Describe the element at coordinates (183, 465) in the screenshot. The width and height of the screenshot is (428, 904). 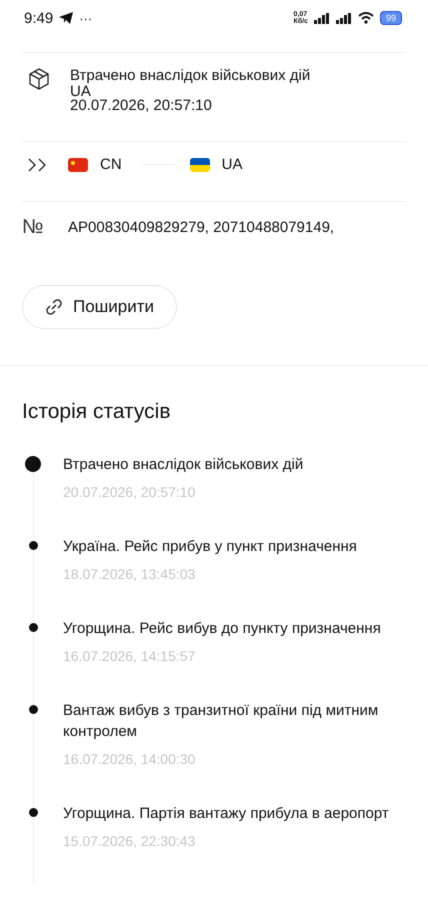
I see `status-text: Втрачено внаслідок військових дій` at that location.